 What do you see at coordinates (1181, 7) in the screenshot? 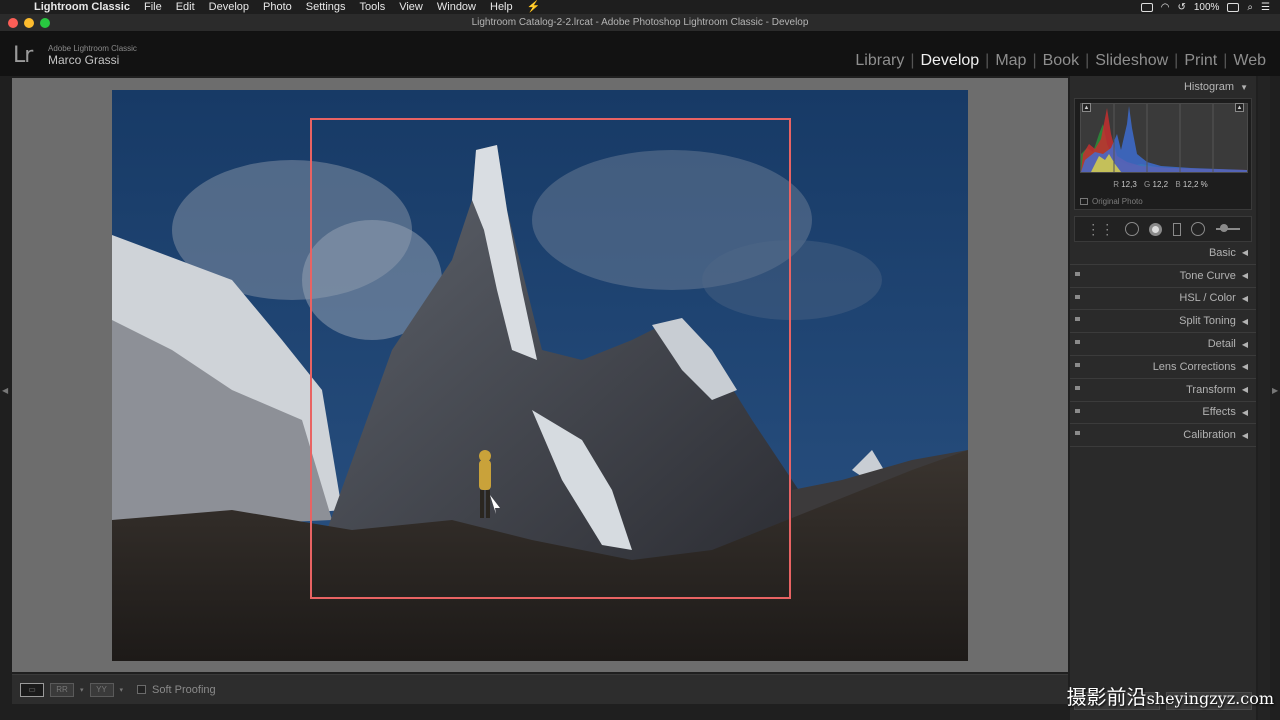
I see `time-machine-icon: ↺` at bounding box center [1181, 7].